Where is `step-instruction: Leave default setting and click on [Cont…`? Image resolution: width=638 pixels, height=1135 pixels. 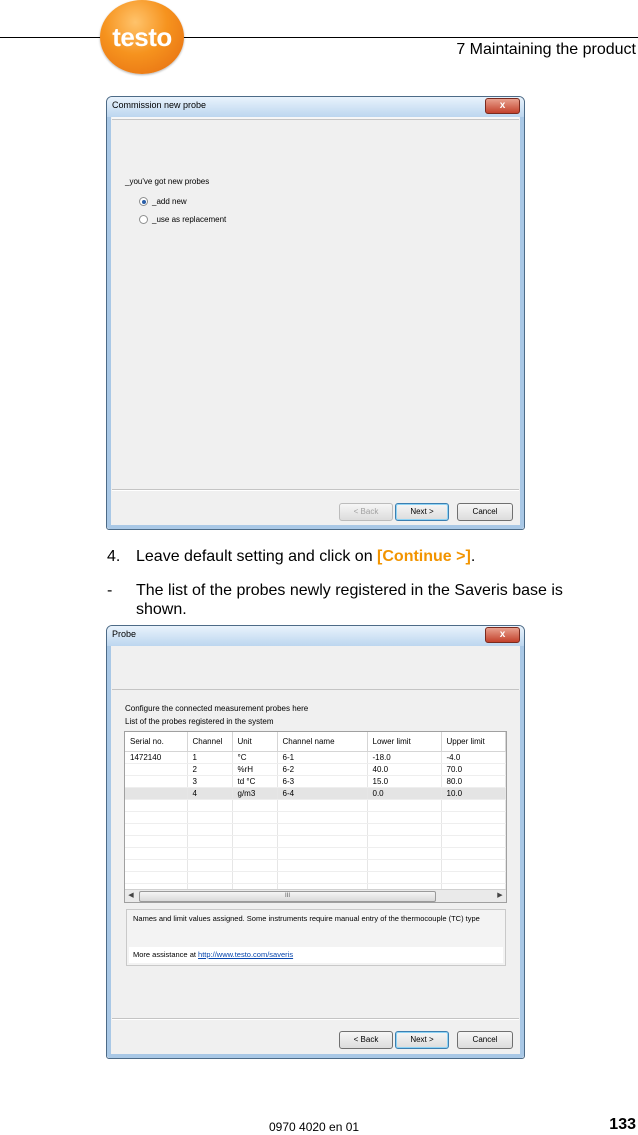 step-instruction: Leave default setting and click on [Cont… is located at coordinates (305, 557).